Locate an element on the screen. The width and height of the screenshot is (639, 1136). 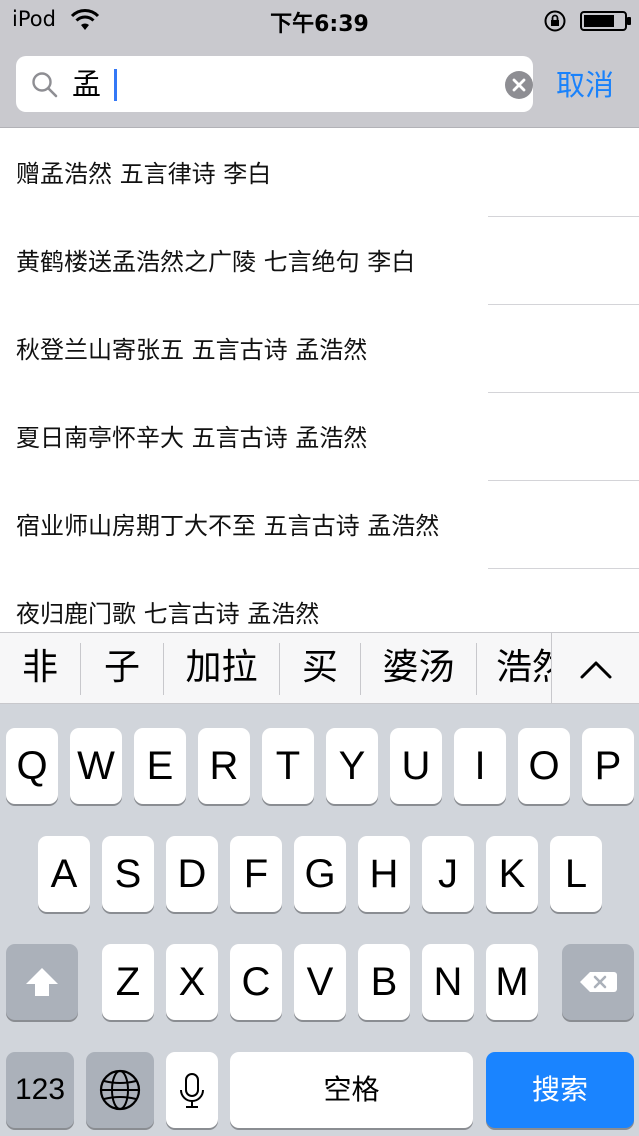
numbers-key: 123 is located at coordinates (40, 1090).